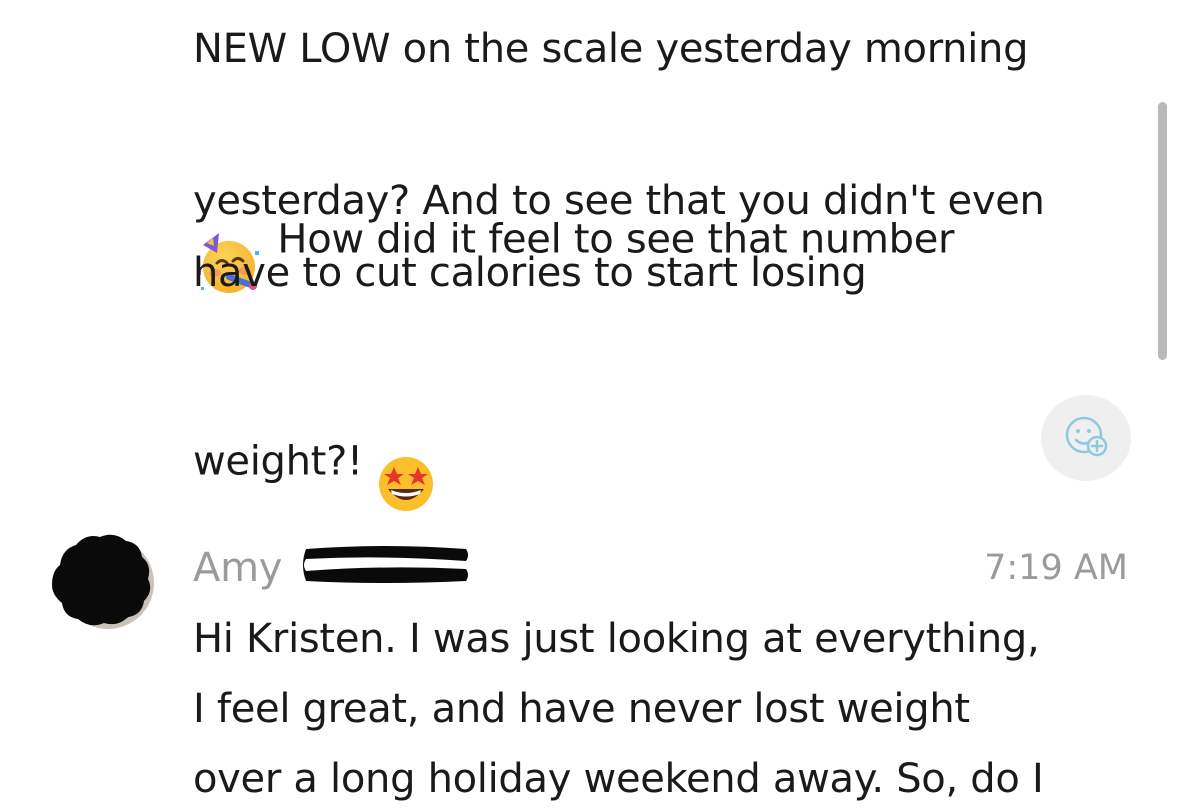  I want to click on redacted-surname, so click(385, 564).